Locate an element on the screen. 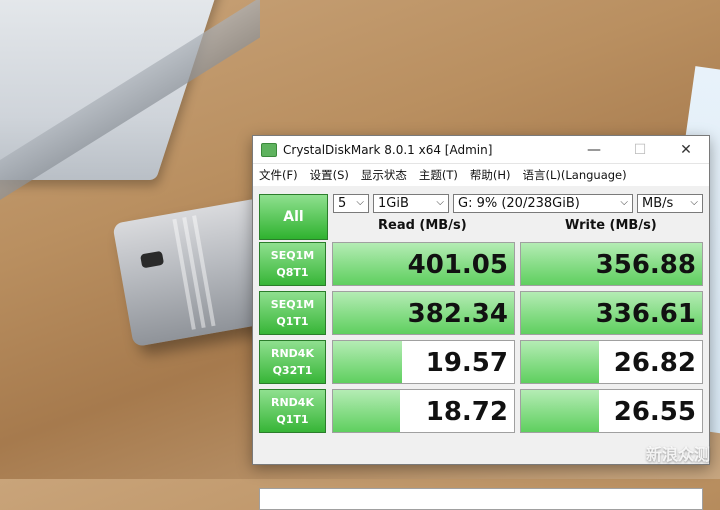 The width and height of the screenshot is (720, 510). write-result-cell: 336.61 is located at coordinates (611, 313).